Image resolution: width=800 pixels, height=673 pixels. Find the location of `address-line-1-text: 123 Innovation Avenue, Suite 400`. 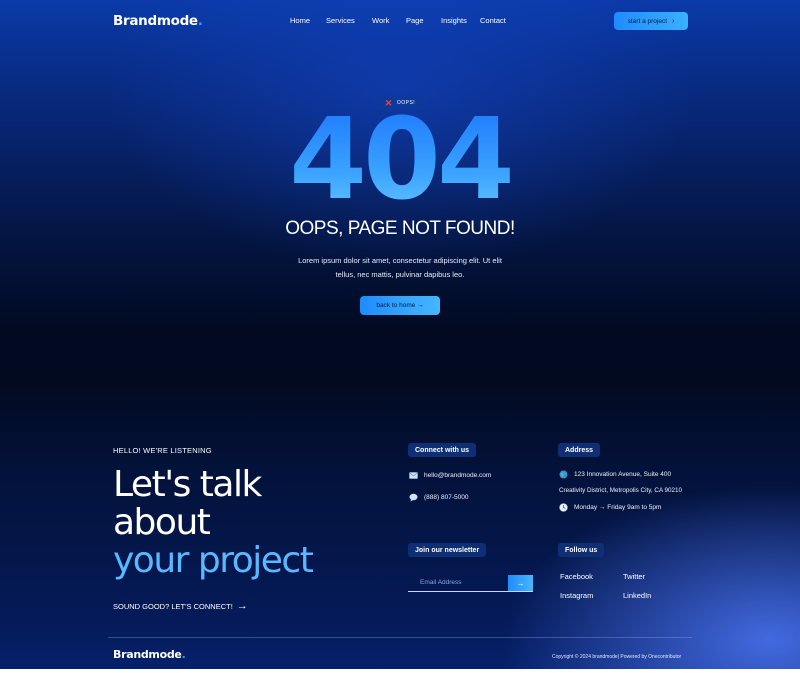

address-line-1-text: 123 Innovation Avenue, Suite 400 is located at coordinates (623, 474).